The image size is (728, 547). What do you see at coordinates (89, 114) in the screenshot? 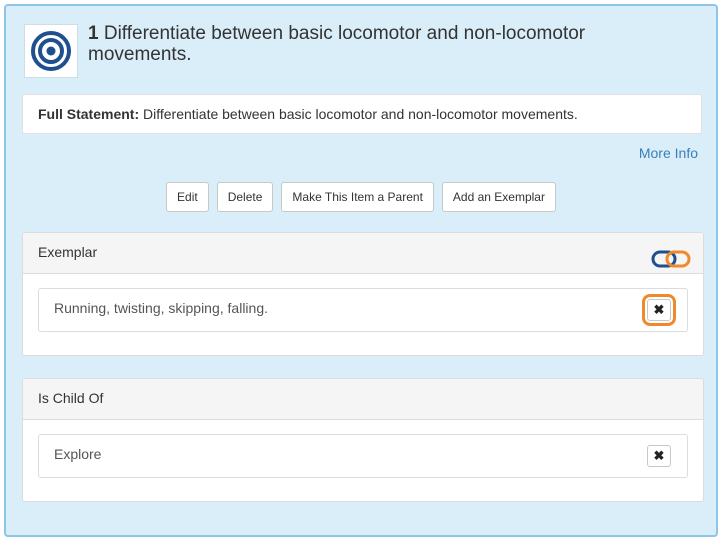
I see `full-statement-label: Full Statement:` at bounding box center [89, 114].